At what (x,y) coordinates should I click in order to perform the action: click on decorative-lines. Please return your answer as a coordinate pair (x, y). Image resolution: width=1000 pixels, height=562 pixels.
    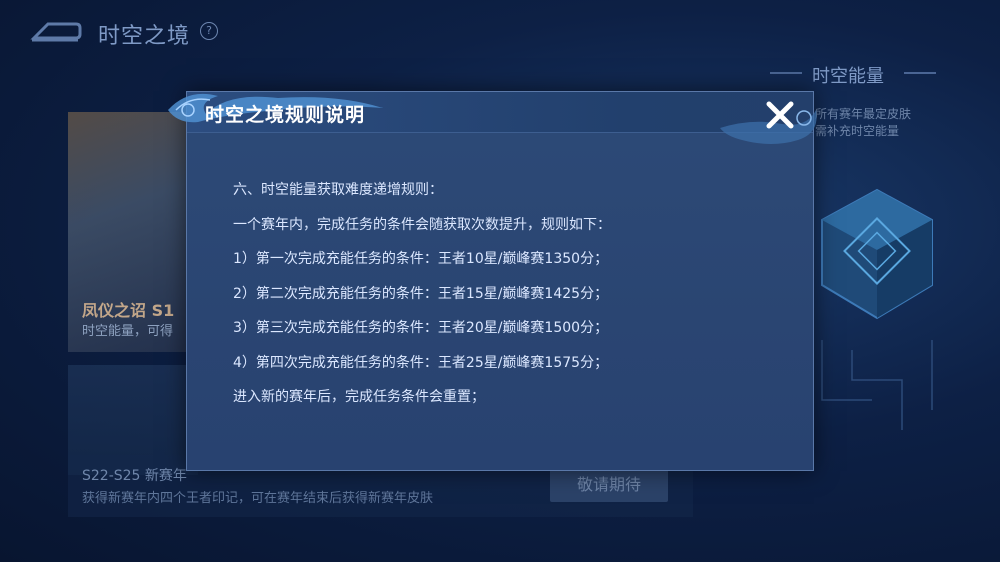
    Looking at the image, I should click on (877, 385).